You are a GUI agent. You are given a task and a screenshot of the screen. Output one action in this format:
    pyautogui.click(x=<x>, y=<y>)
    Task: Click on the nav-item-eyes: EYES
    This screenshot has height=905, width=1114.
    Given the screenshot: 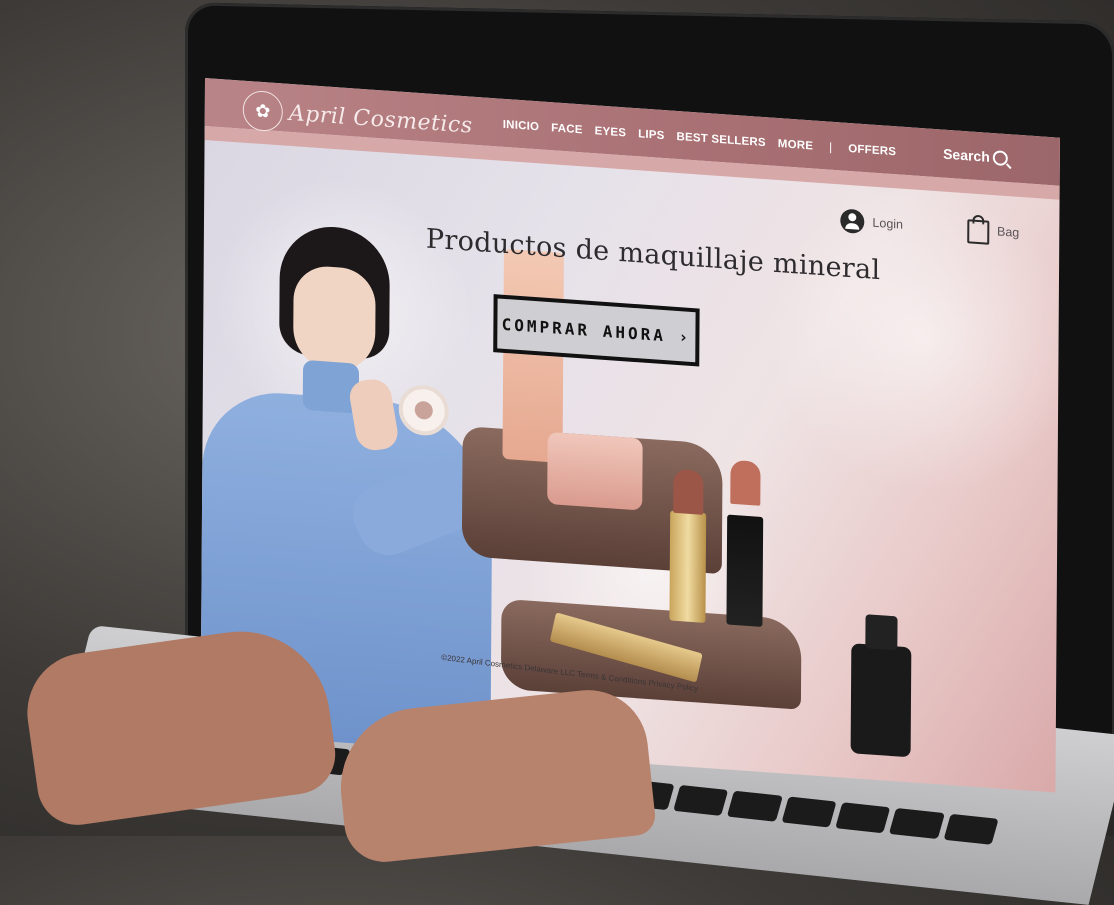 What is the action you would take?
    pyautogui.click(x=611, y=132)
    